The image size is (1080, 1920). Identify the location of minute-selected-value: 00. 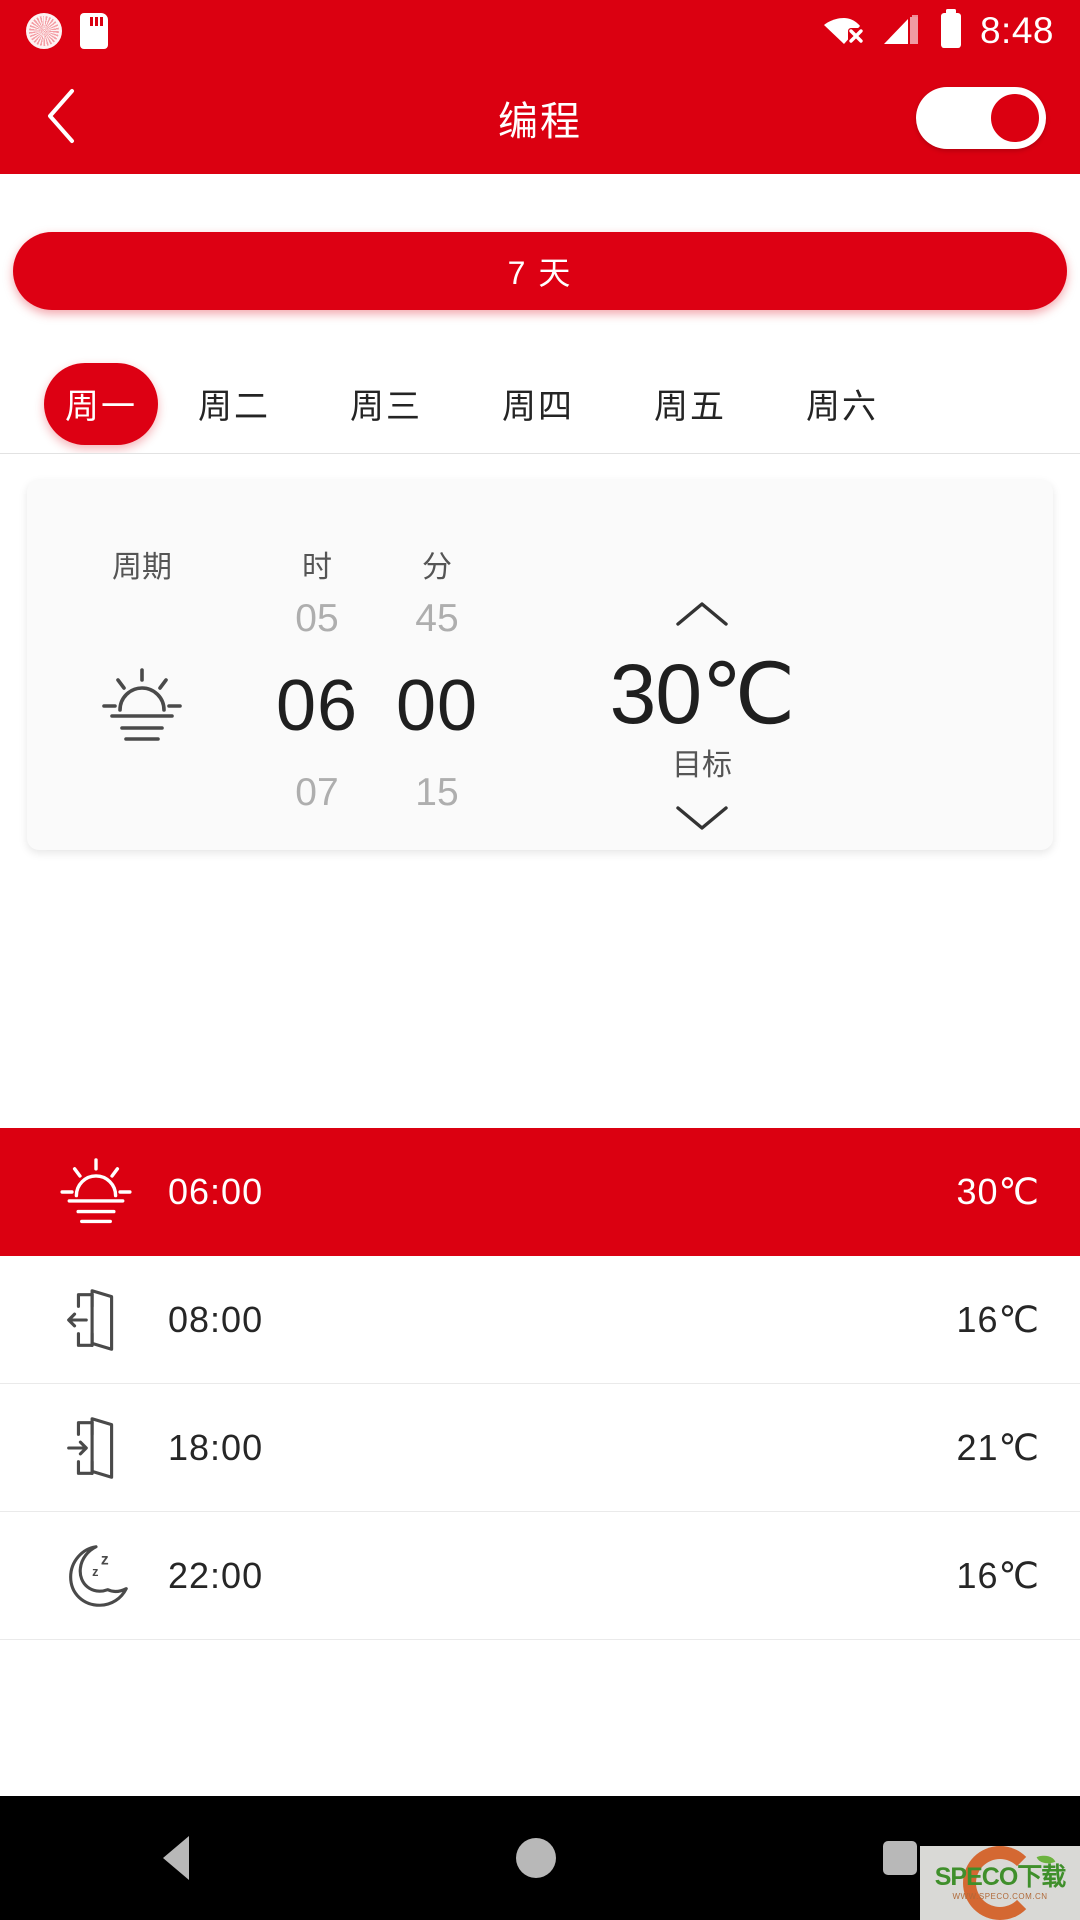
(437, 706).